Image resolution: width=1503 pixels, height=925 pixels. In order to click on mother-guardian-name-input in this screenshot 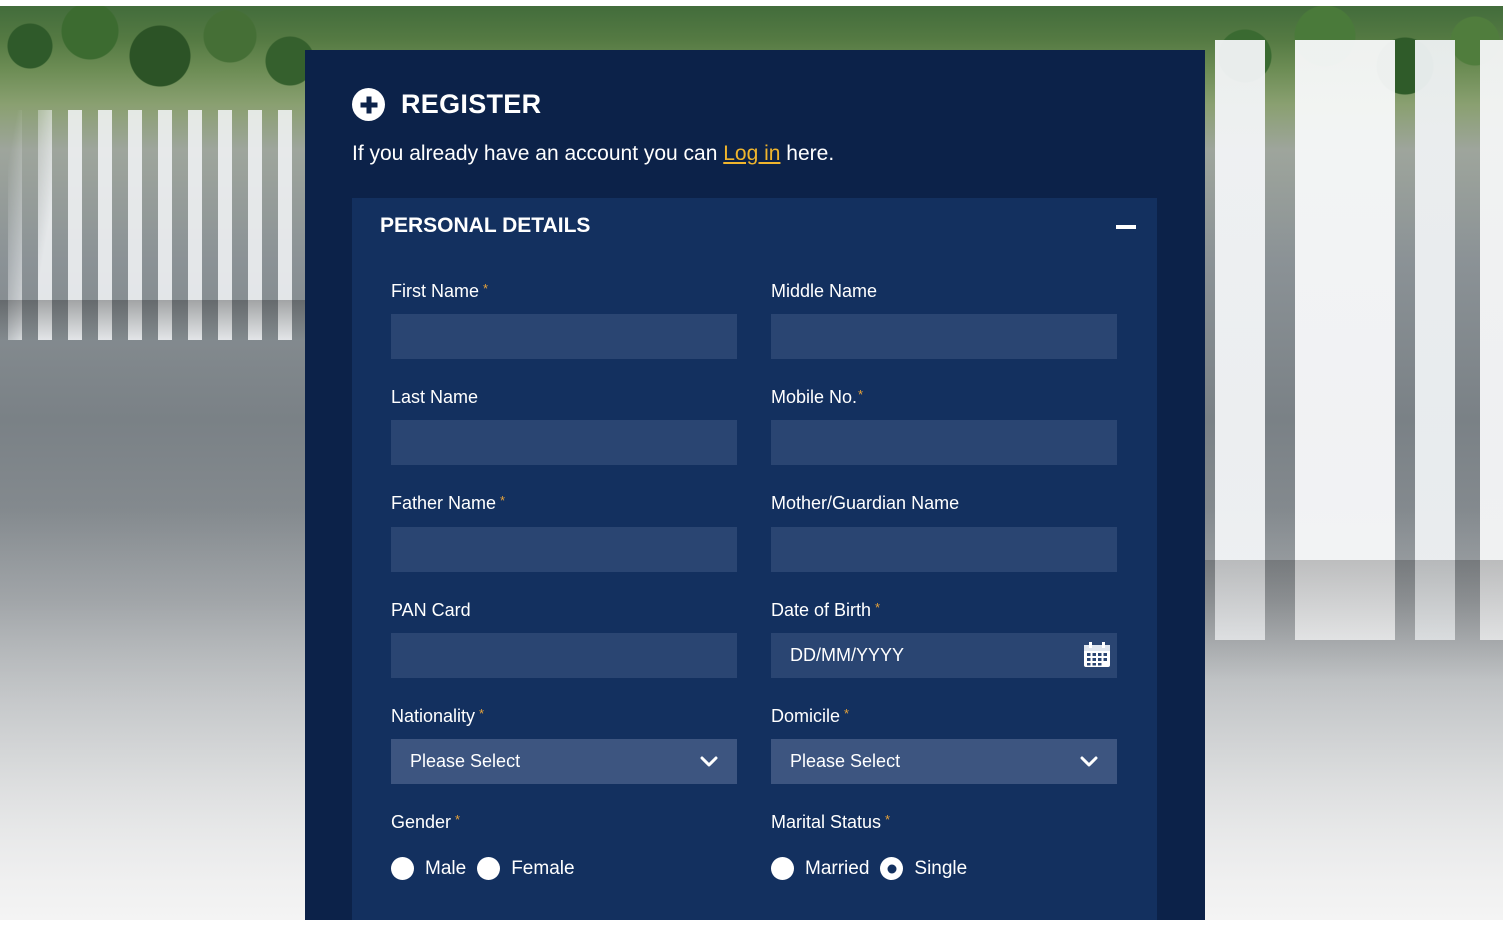, I will do `click(944, 549)`.